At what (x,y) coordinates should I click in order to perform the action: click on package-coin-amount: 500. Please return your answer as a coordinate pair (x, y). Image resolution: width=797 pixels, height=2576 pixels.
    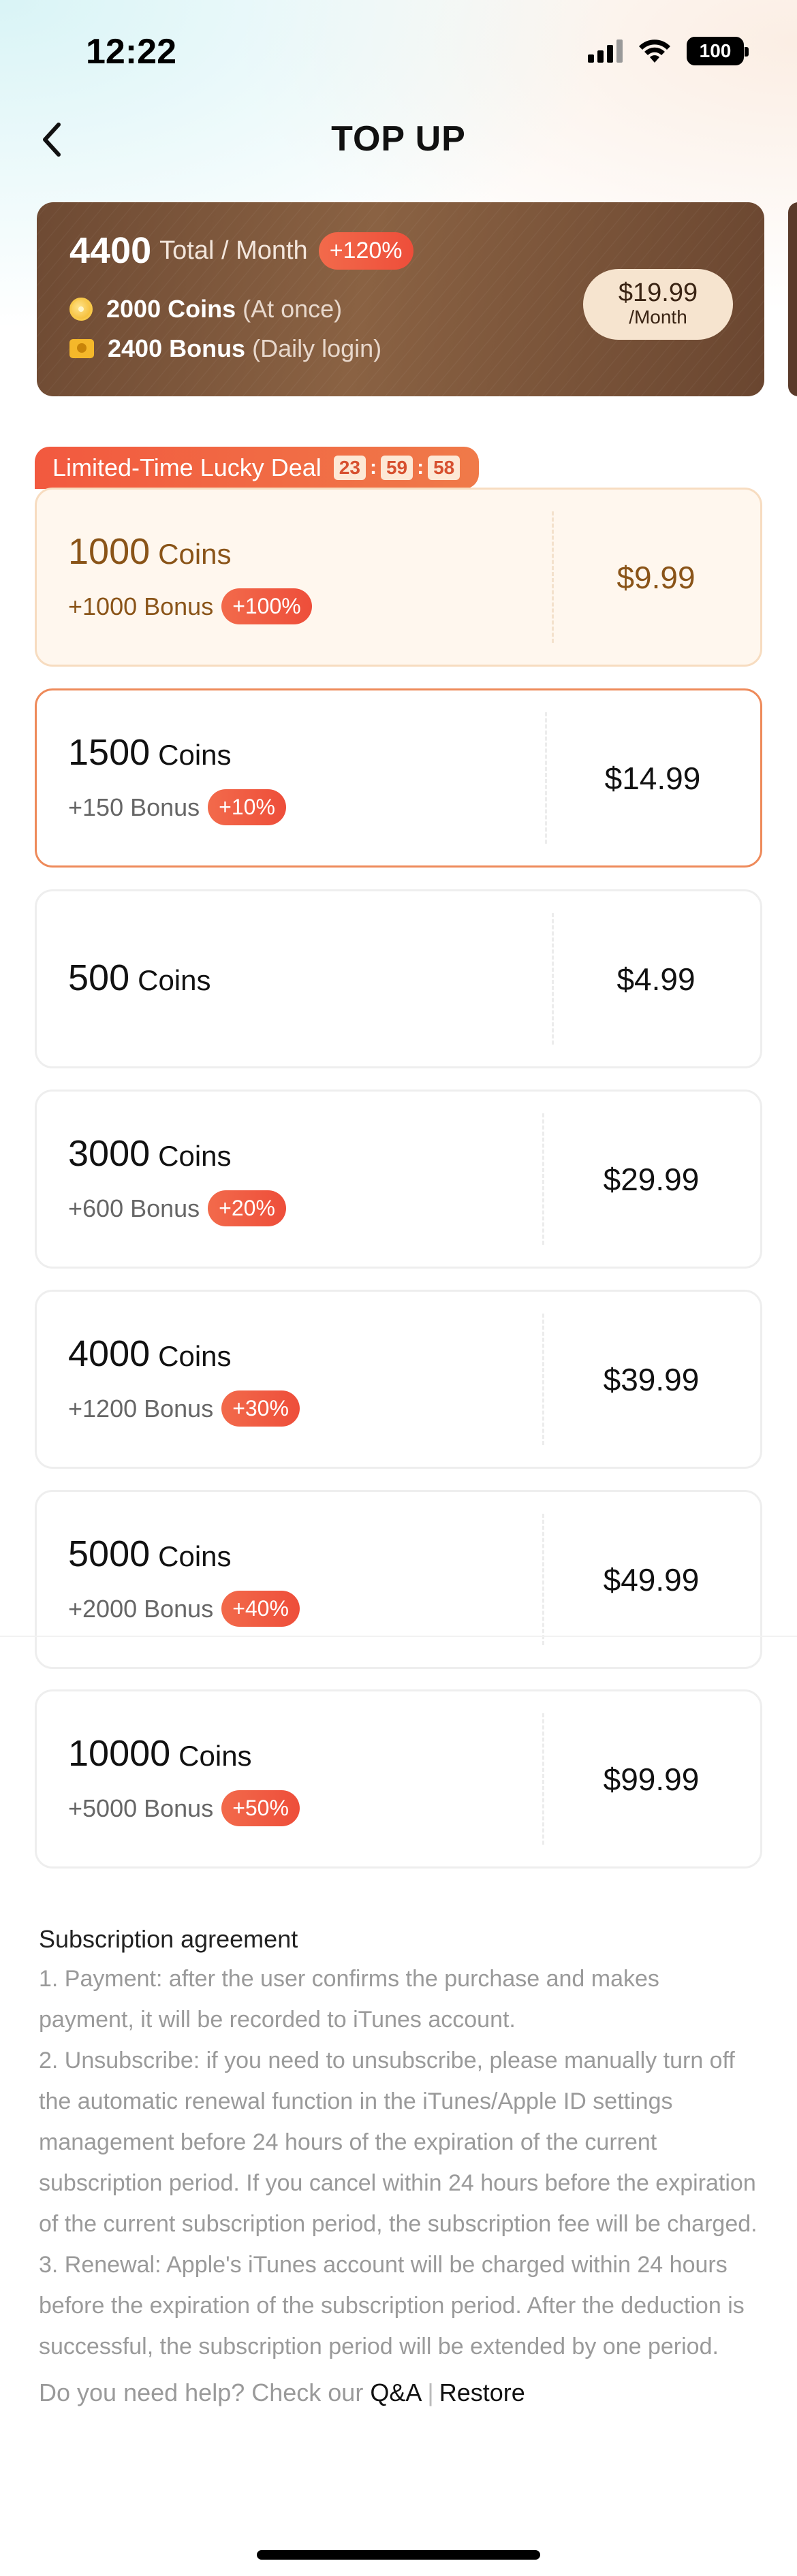
    Looking at the image, I should click on (99, 977).